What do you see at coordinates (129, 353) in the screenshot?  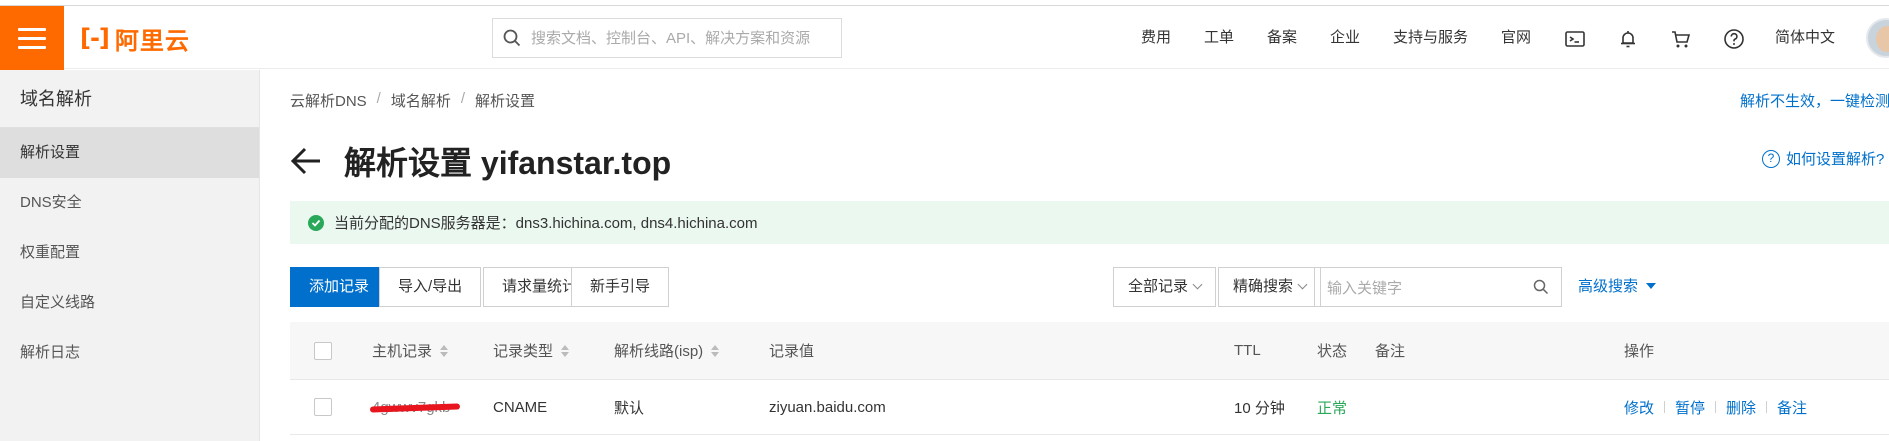 I see `sidebar-item-dns-logs: 解析日志` at bounding box center [129, 353].